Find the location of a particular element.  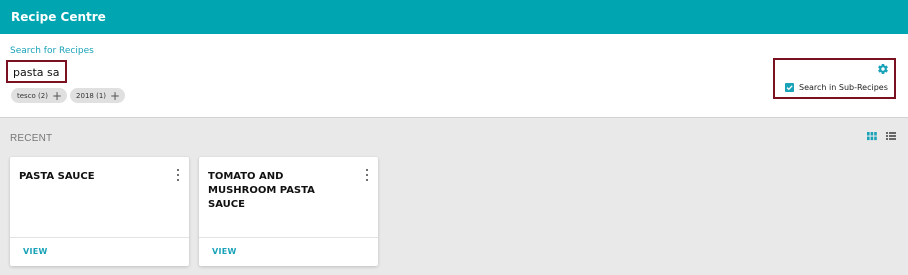

top-app-bar: Recipe Centre is located at coordinates (454, 17).